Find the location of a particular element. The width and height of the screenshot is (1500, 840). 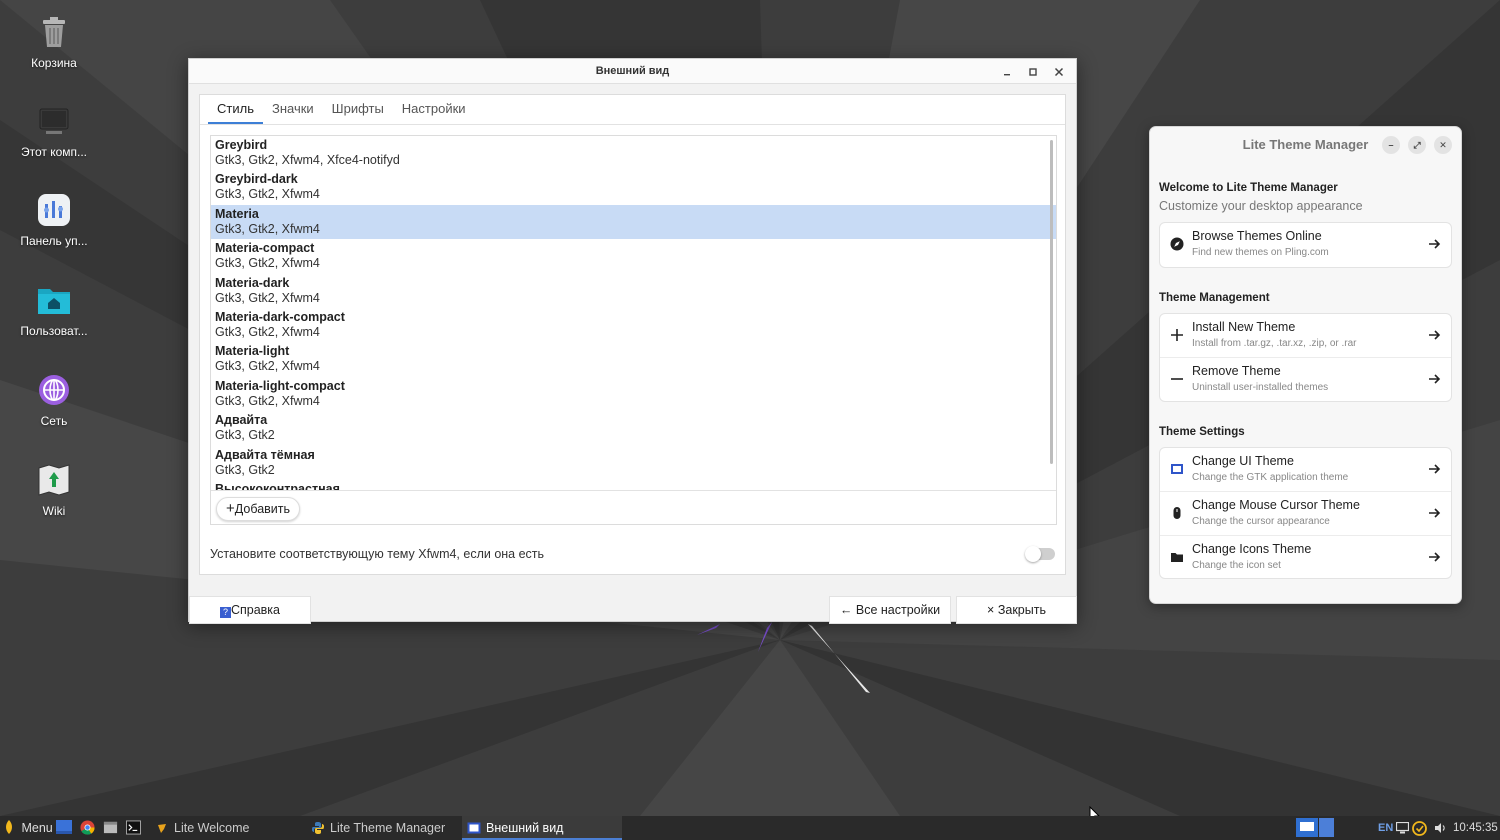

tm-minimize-button: – is located at coordinates (1391, 145).